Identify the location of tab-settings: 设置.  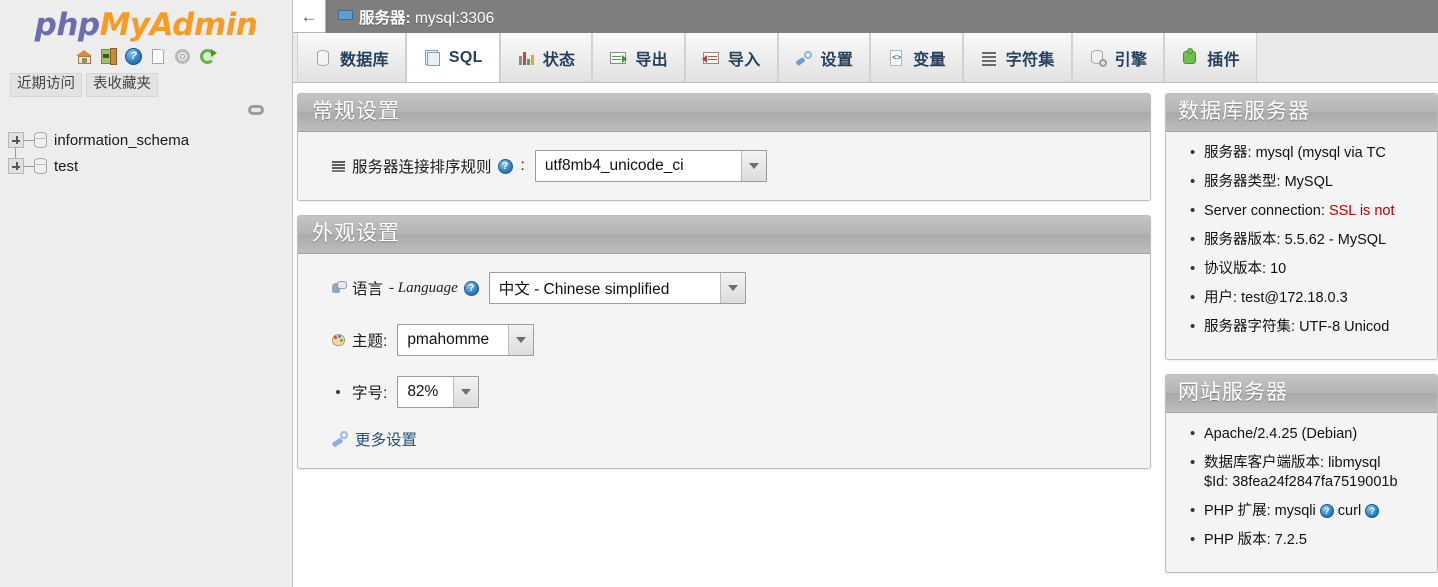
(824, 57).